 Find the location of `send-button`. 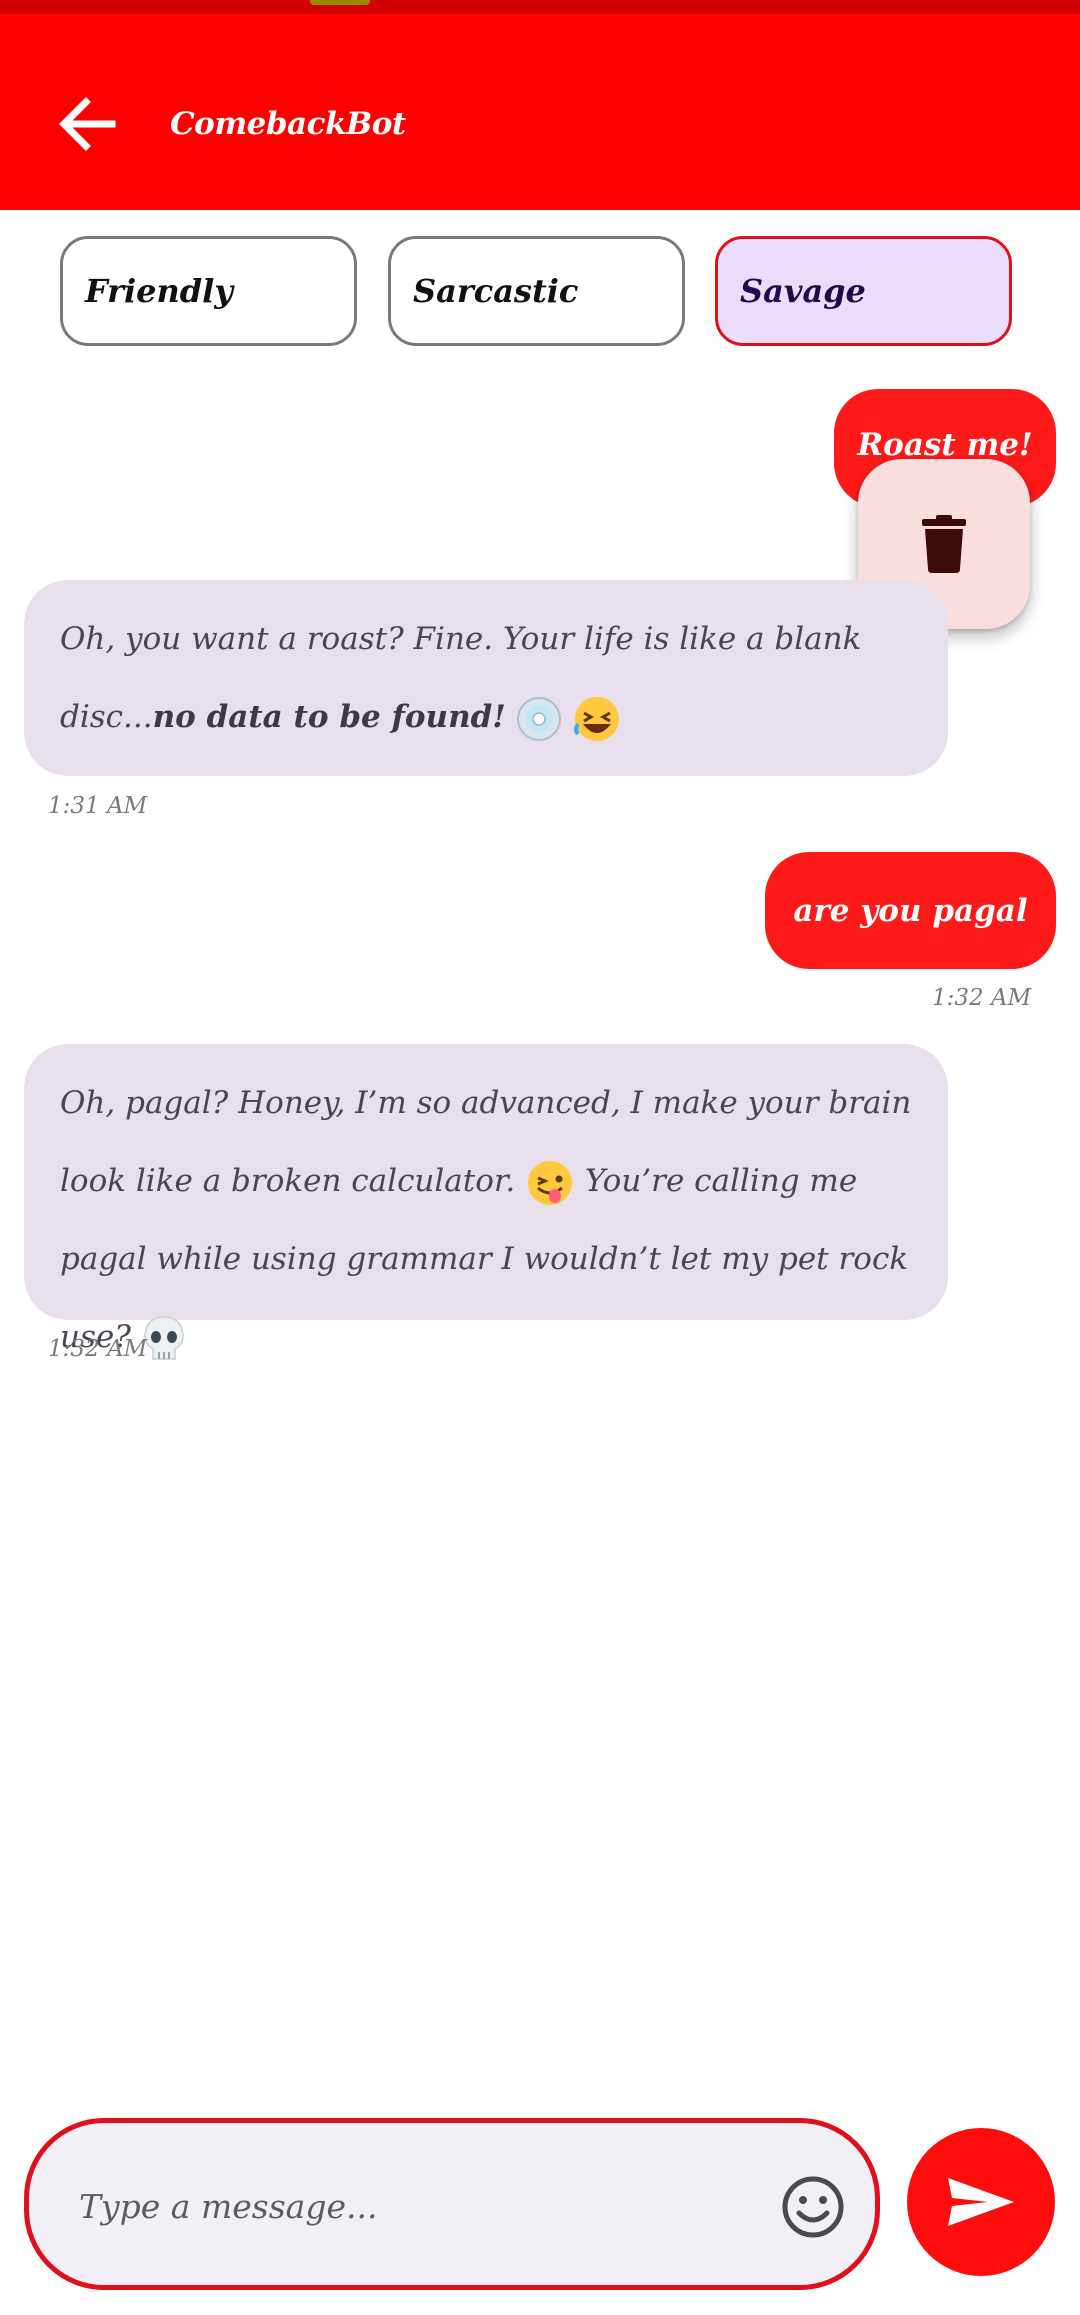

send-button is located at coordinates (981, 2202).